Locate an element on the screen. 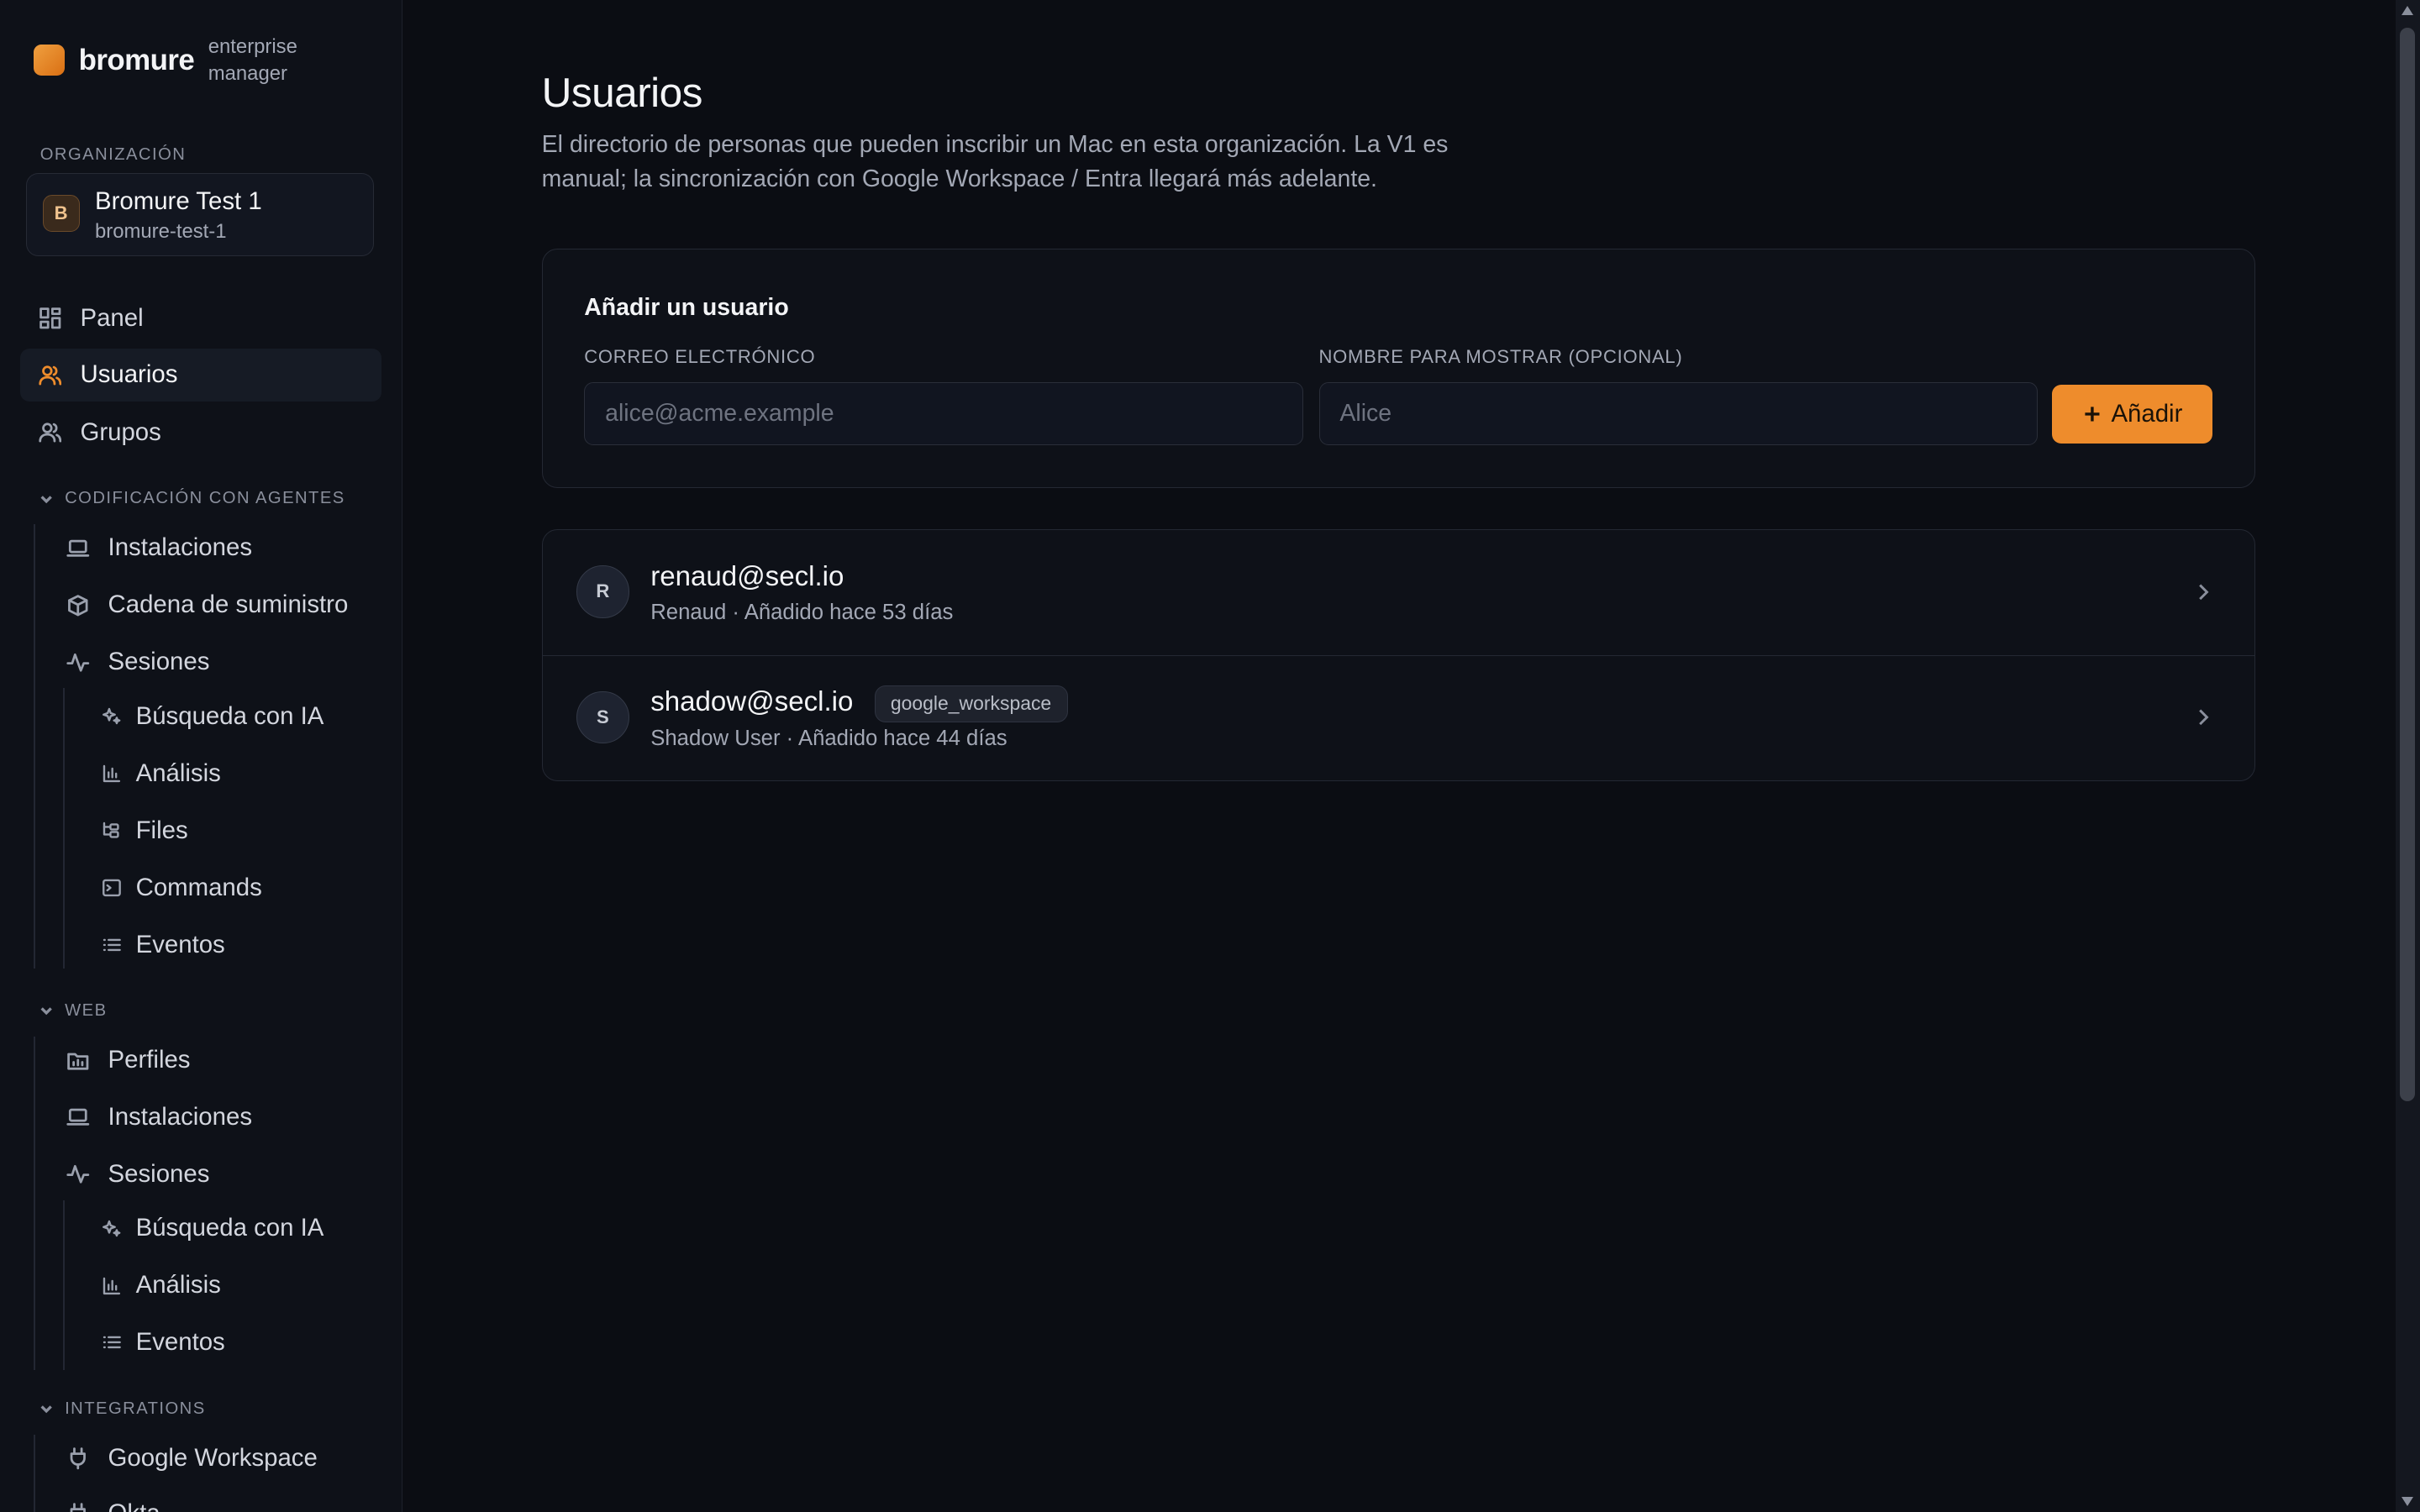 This screenshot has width=2420, height=1512. sidebar-item-files: Files is located at coordinates (145, 830).